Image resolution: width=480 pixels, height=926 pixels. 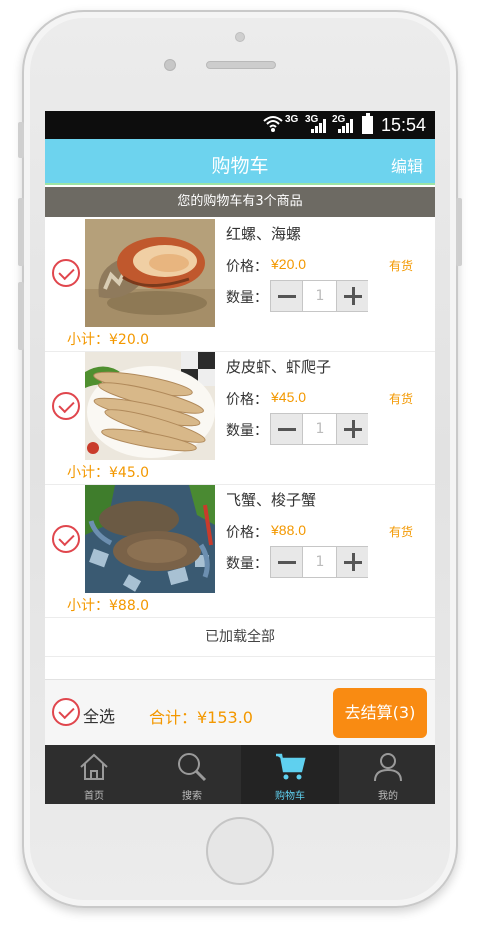 What do you see at coordinates (291, 766) in the screenshot?
I see `cart-icon` at bounding box center [291, 766].